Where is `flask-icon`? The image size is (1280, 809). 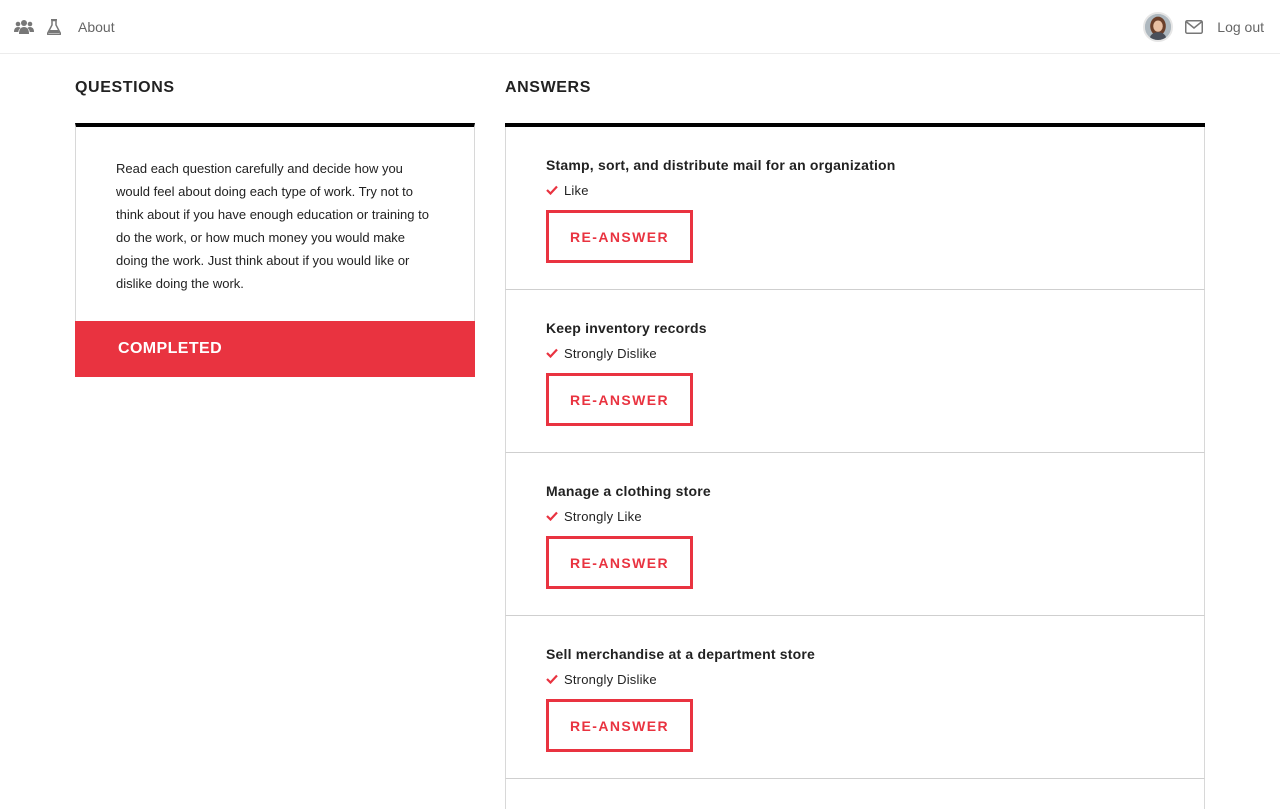 flask-icon is located at coordinates (54, 27).